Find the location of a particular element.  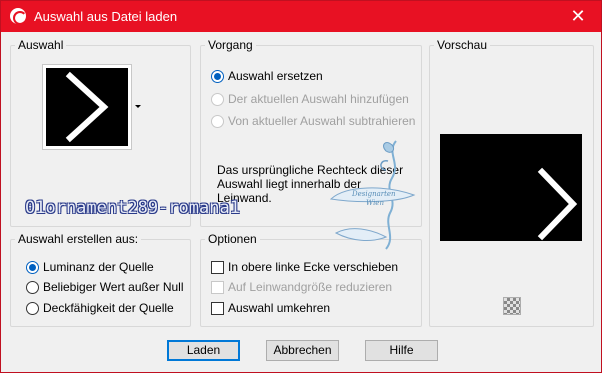

checkbox-label: Auswahl umkehren is located at coordinates (279, 308).